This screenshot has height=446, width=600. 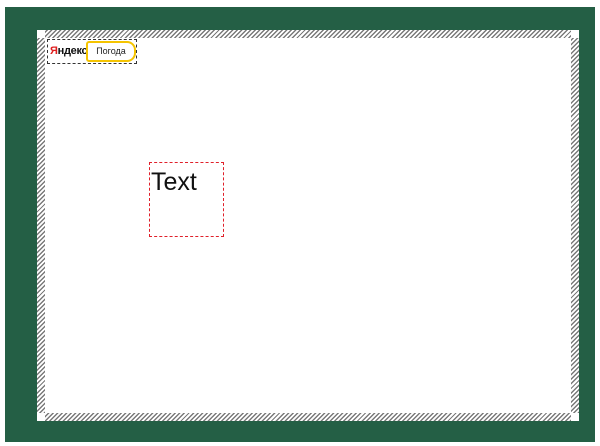 What do you see at coordinates (41, 34) in the screenshot?
I see `resize-handle-top-left` at bounding box center [41, 34].